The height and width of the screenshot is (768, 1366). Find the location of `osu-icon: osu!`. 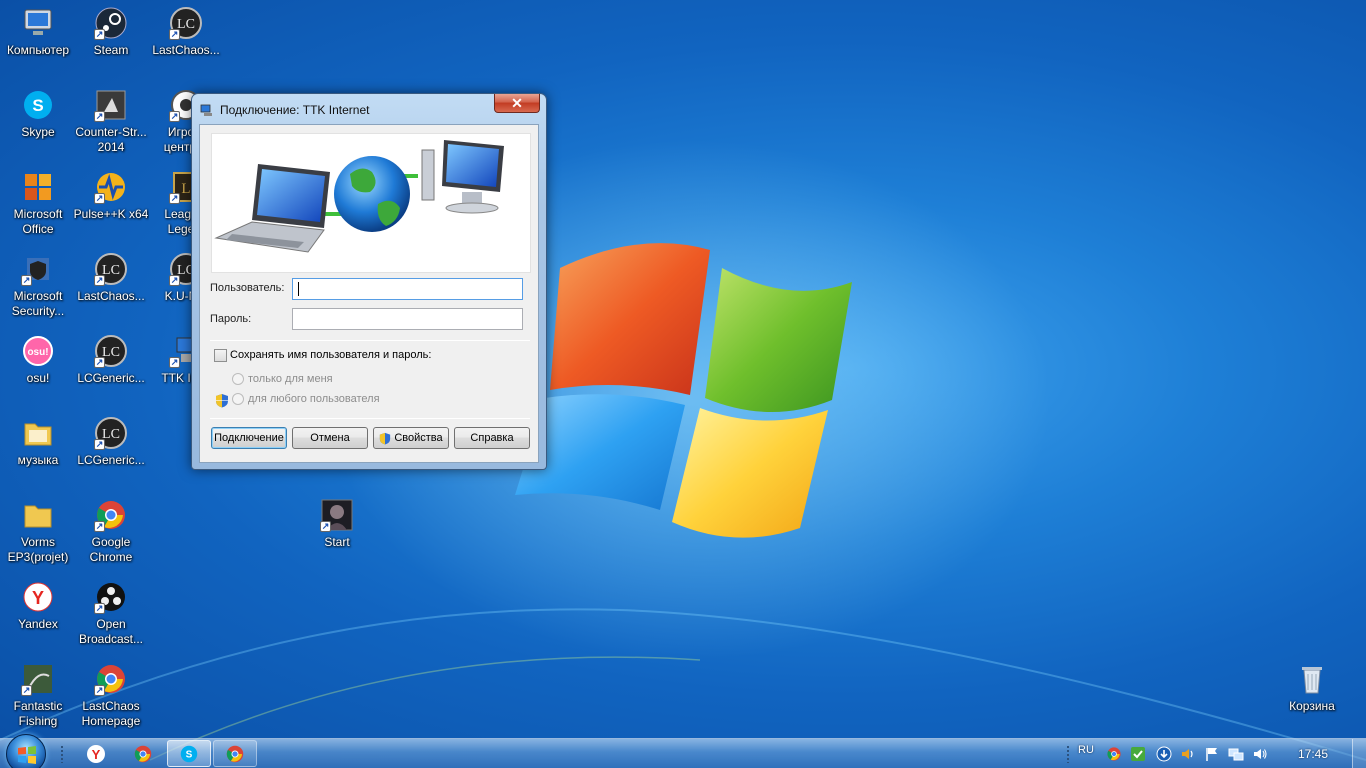

osu-icon: osu! is located at coordinates (38, 351).